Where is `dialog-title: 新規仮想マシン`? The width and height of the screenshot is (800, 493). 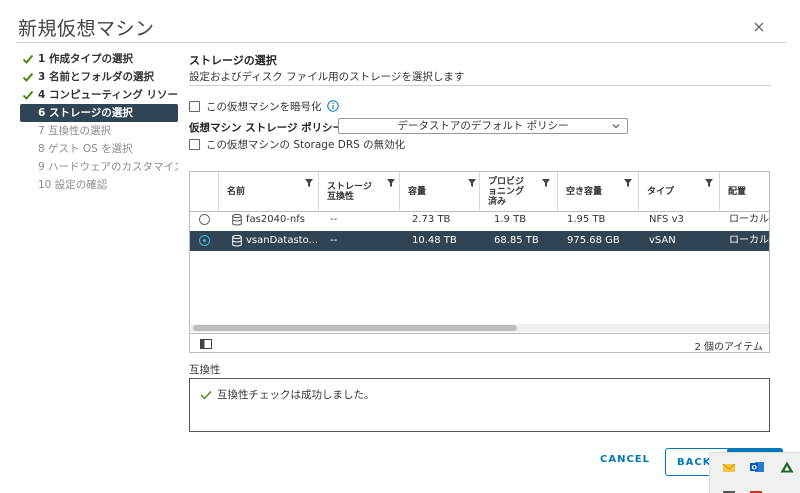 dialog-title: 新規仮想マシン is located at coordinates (86, 29).